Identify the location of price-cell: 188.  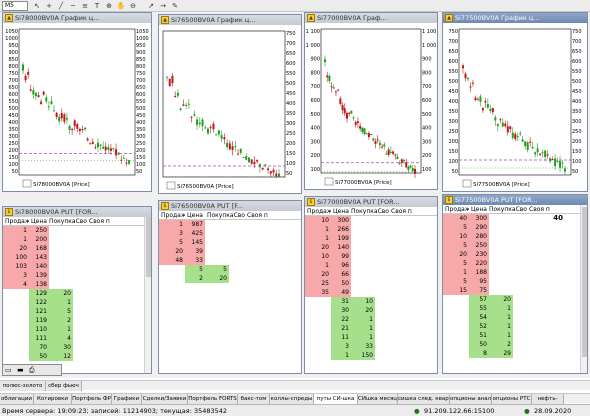
(479, 272).